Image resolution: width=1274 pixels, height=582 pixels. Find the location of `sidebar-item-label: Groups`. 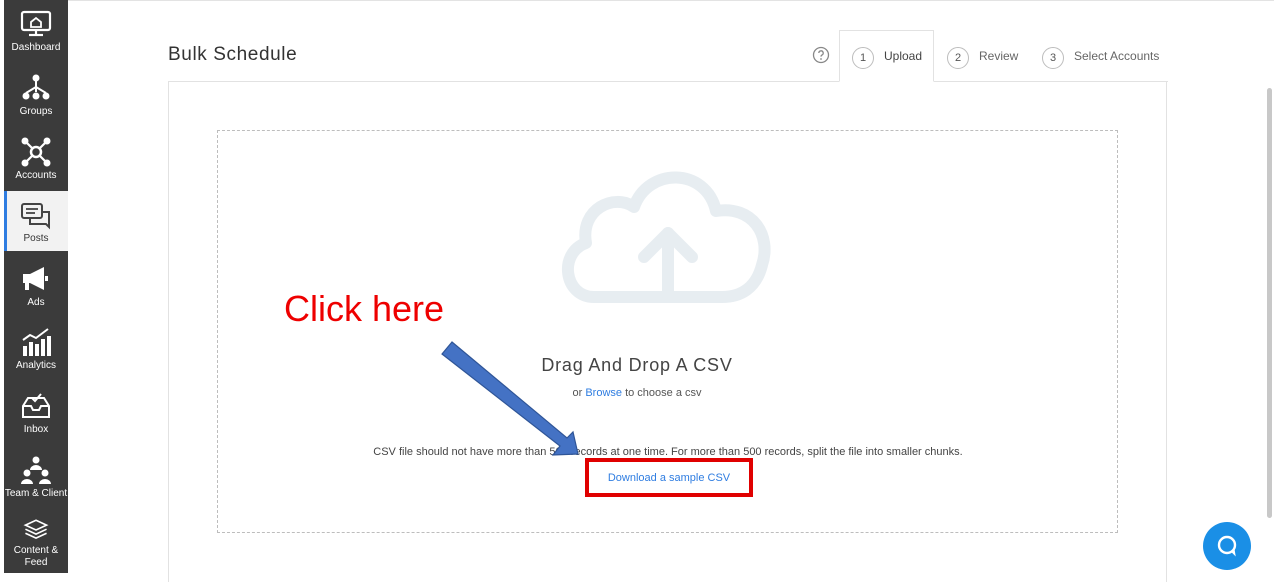

sidebar-item-label: Groups is located at coordinates (36, 111).